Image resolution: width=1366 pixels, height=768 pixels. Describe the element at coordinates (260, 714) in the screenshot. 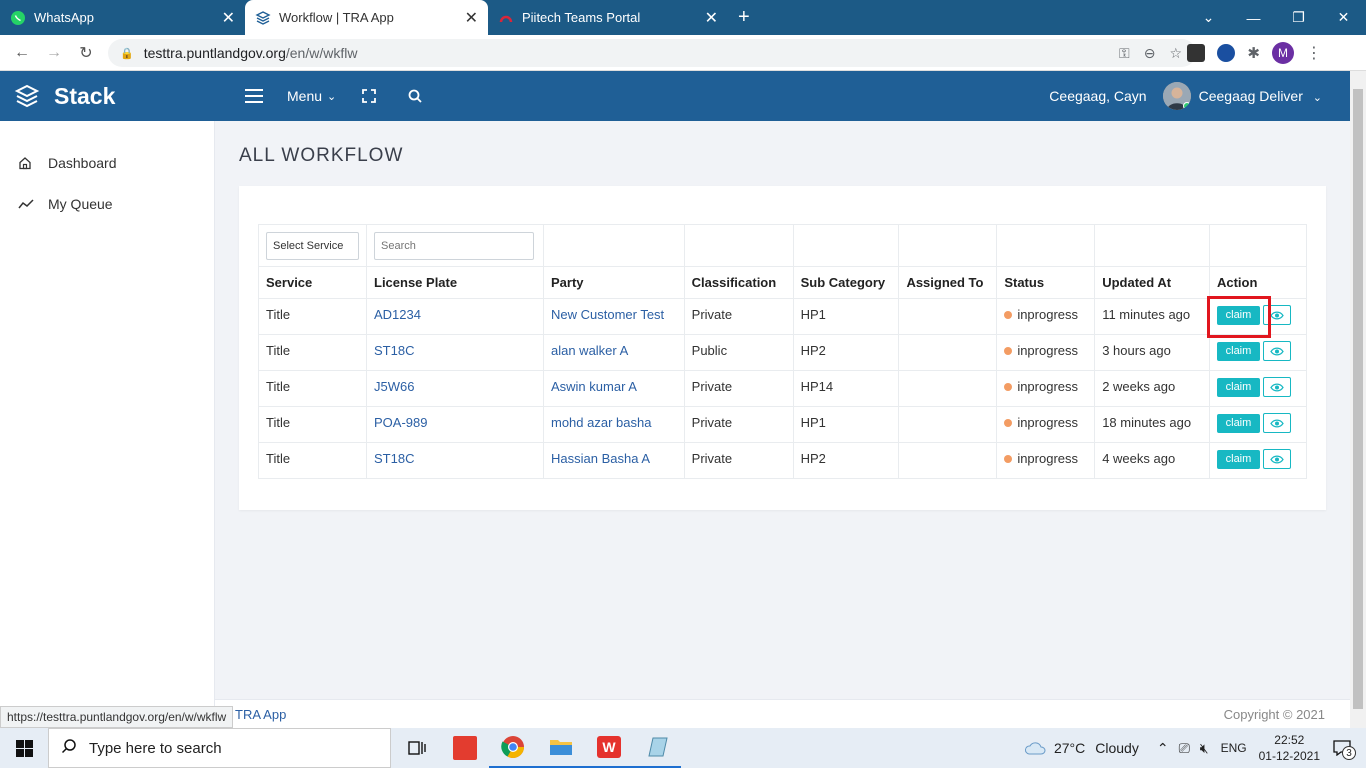

I see `footer-brand: TRA App` at that location.